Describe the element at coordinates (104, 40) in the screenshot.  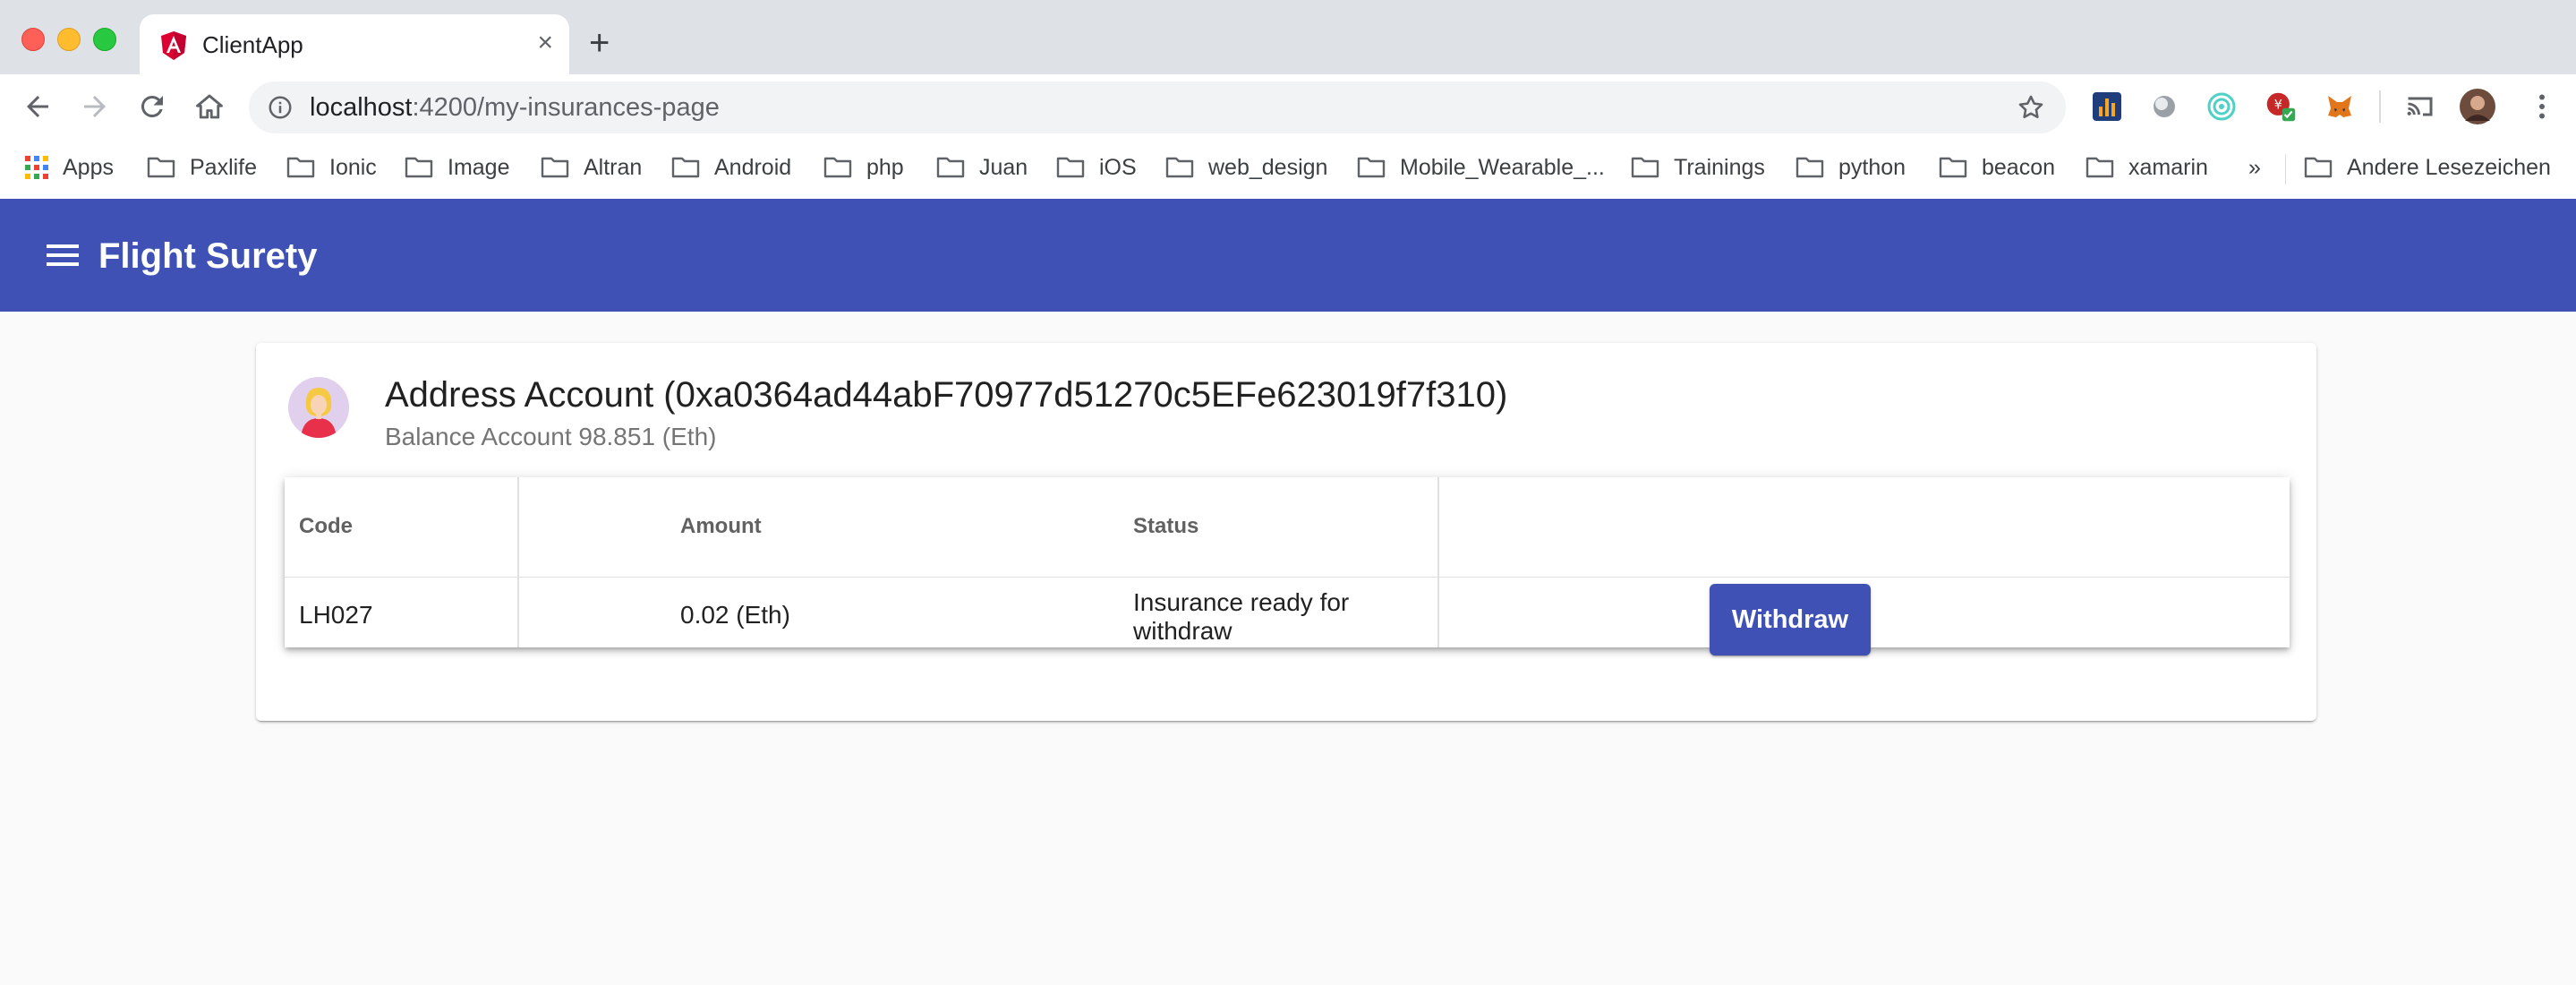
I see `maximize-window-button` at that location.